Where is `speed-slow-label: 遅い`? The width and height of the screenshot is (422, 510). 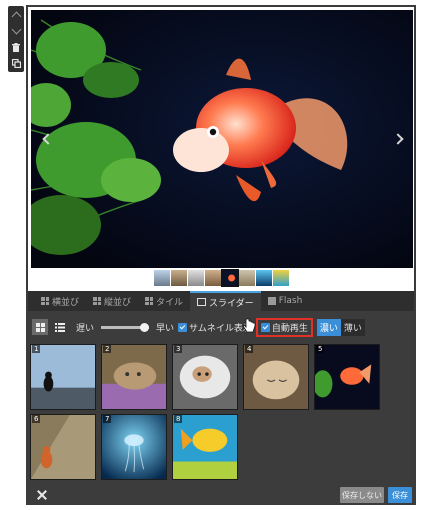
speed-slow-label: 遅い is located at coordinates (85, 328).